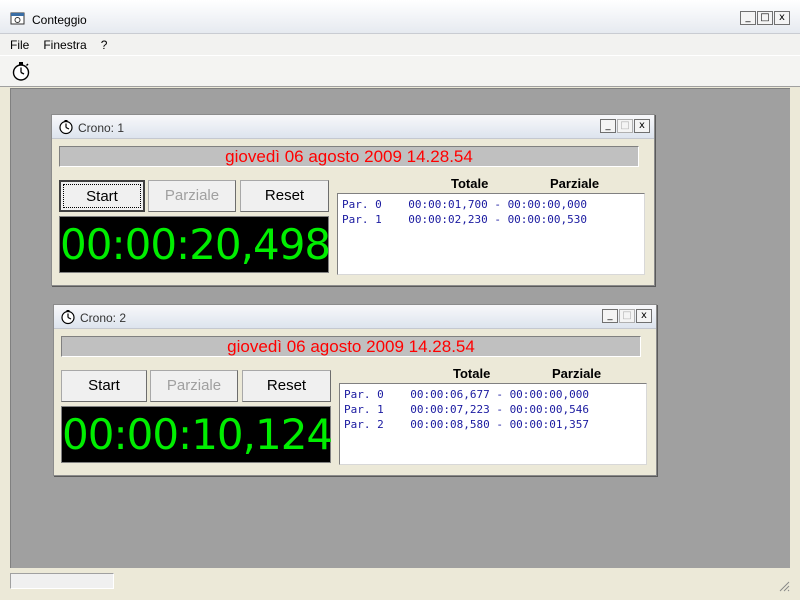  What do you see at coordinates (19, 45) in the screenshot?
I see `menu-file: File` at bounding box center [19, 45].